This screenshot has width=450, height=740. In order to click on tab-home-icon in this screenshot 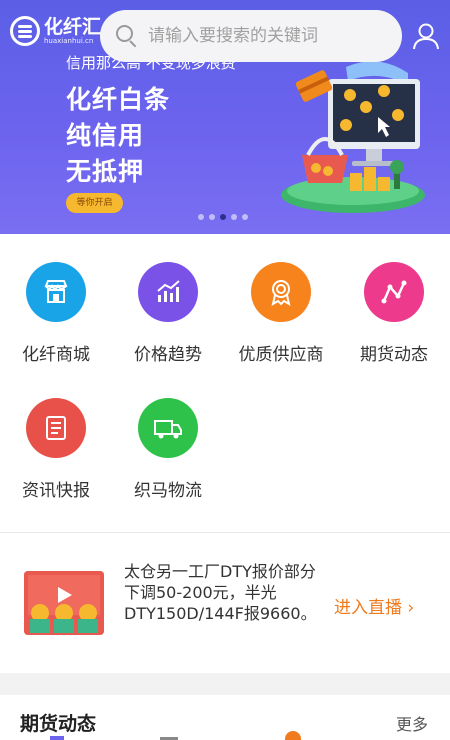, I will do `click(57, 738)`.